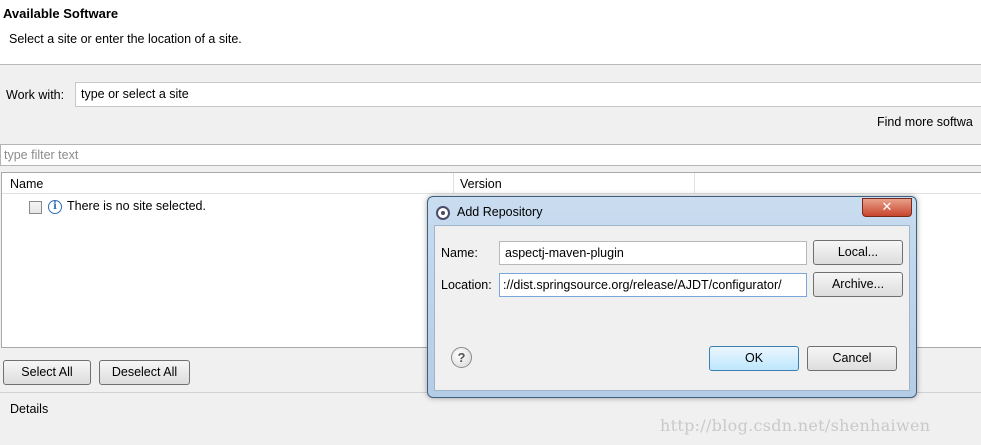  Describe the element at coordinates (29, 409) in the screenshot. I see `details-label: Details` at that location.